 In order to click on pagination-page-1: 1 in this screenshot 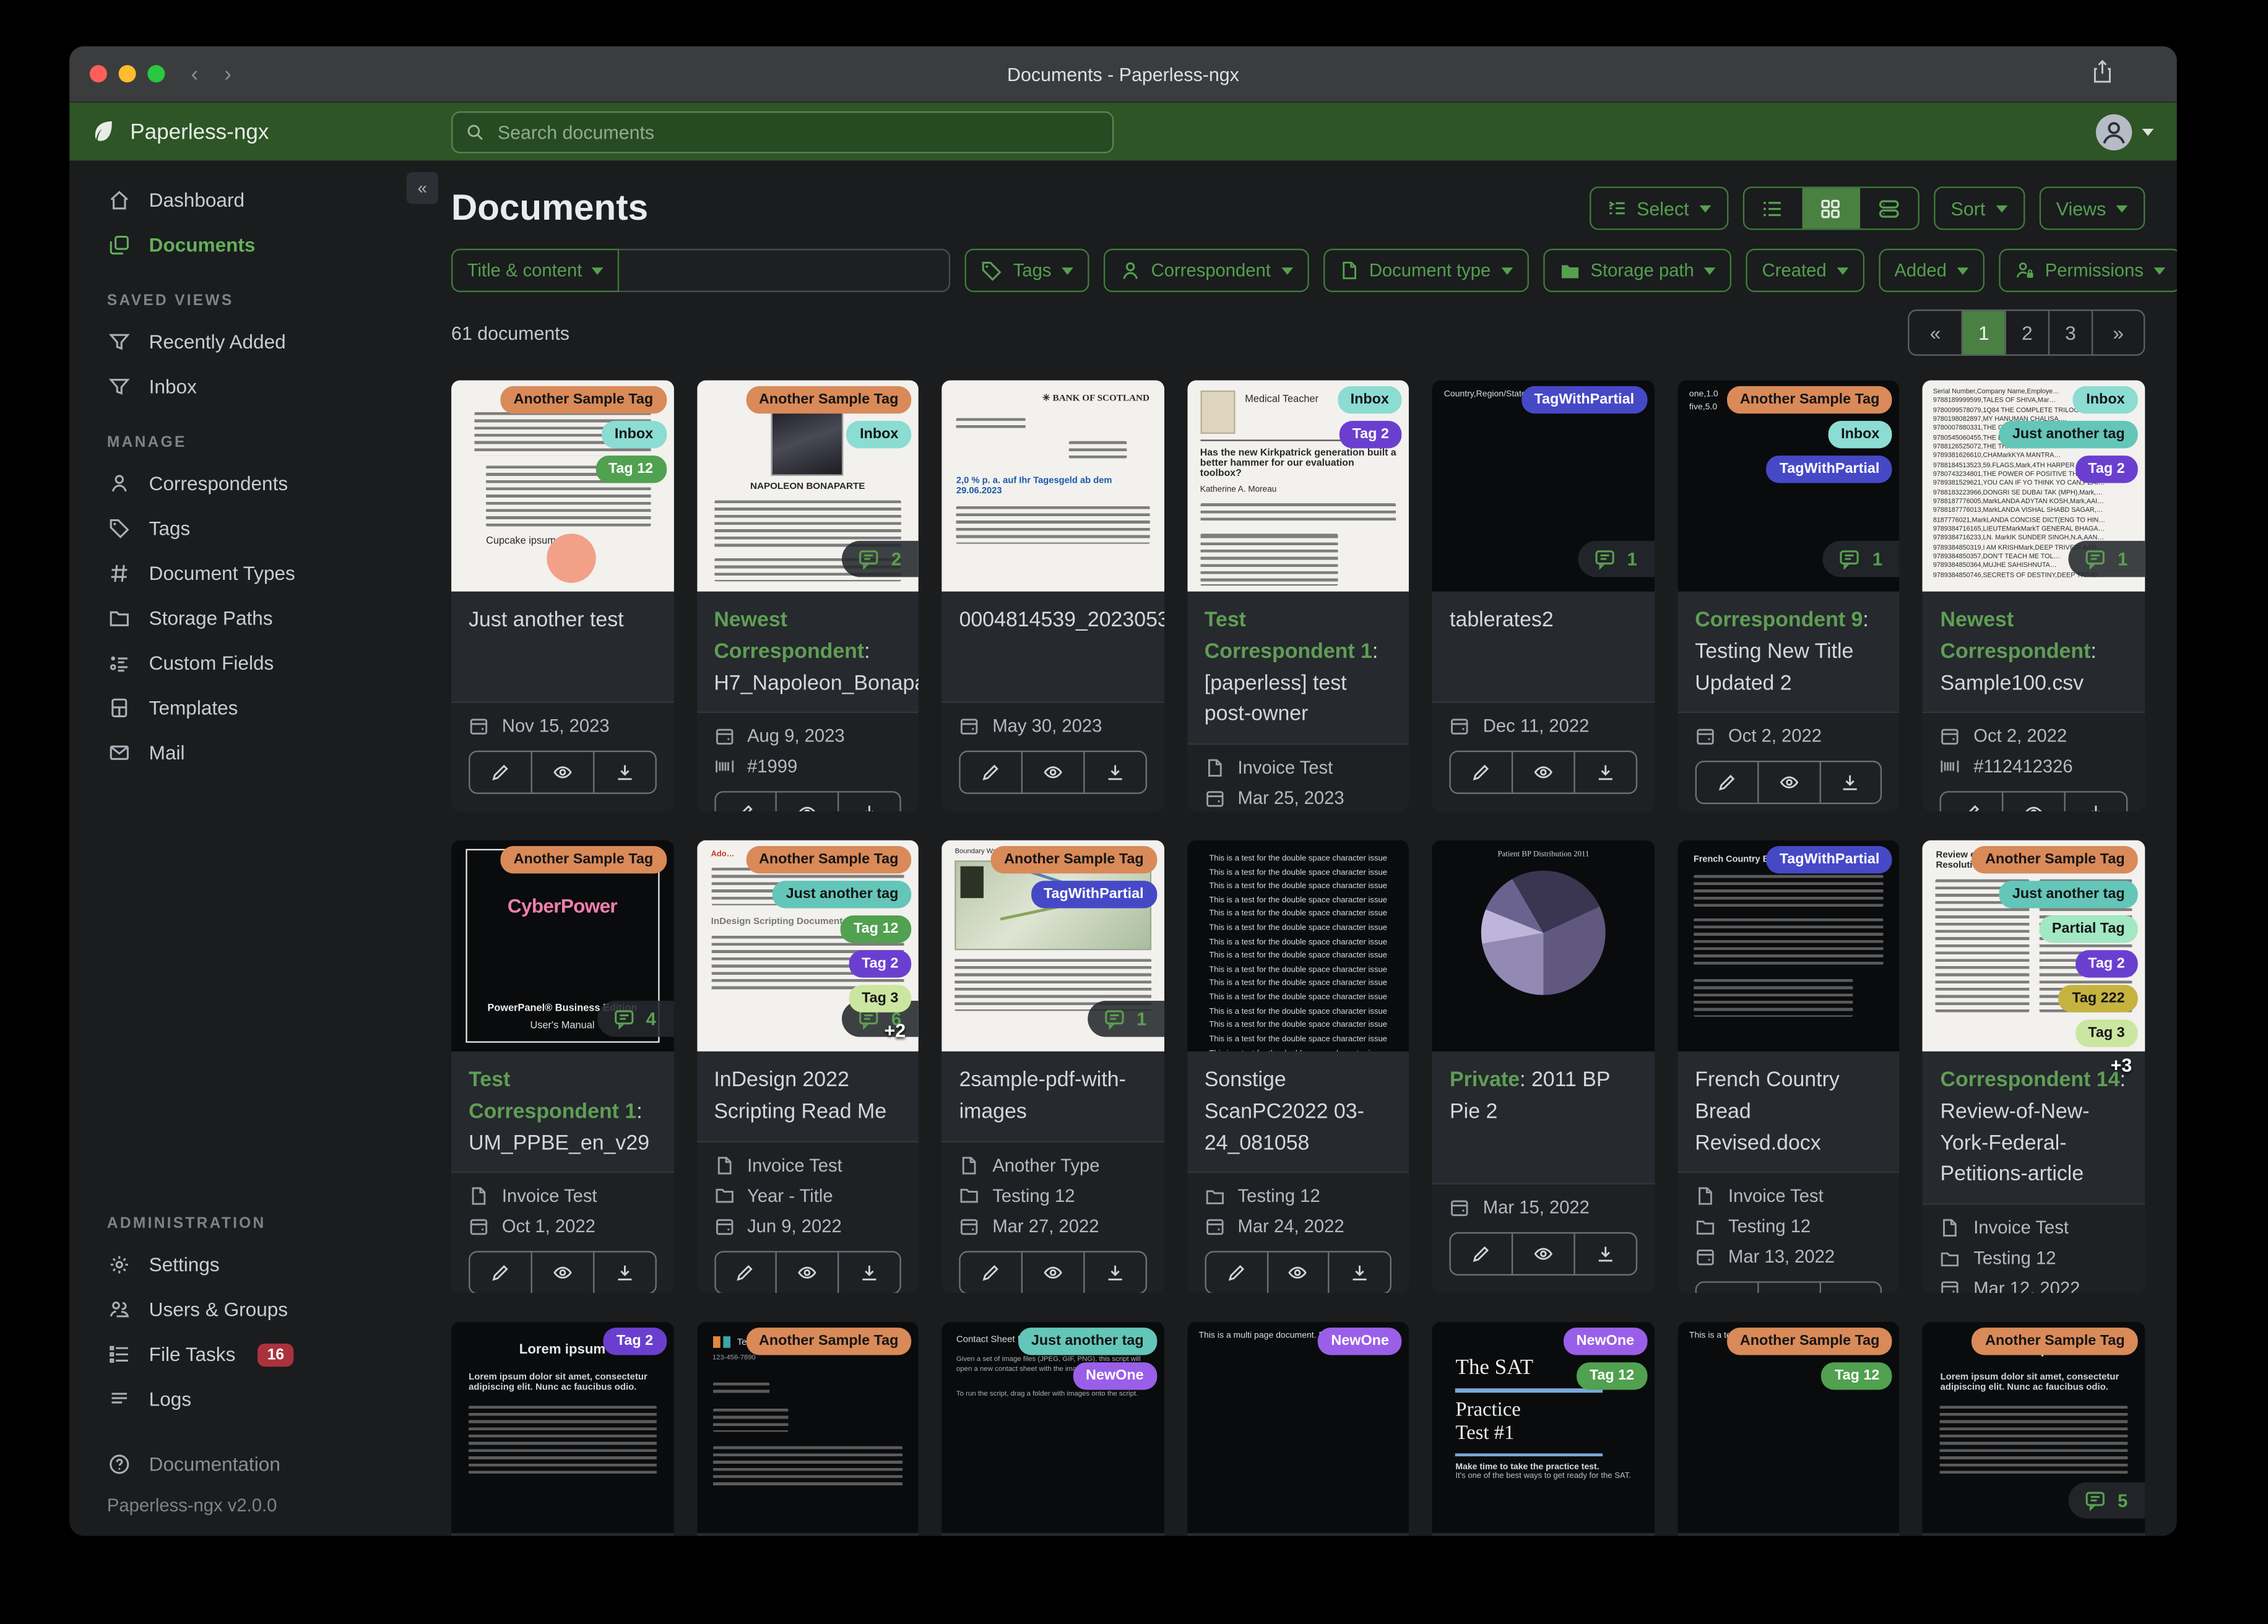, I will do `click(1983, 333)`.